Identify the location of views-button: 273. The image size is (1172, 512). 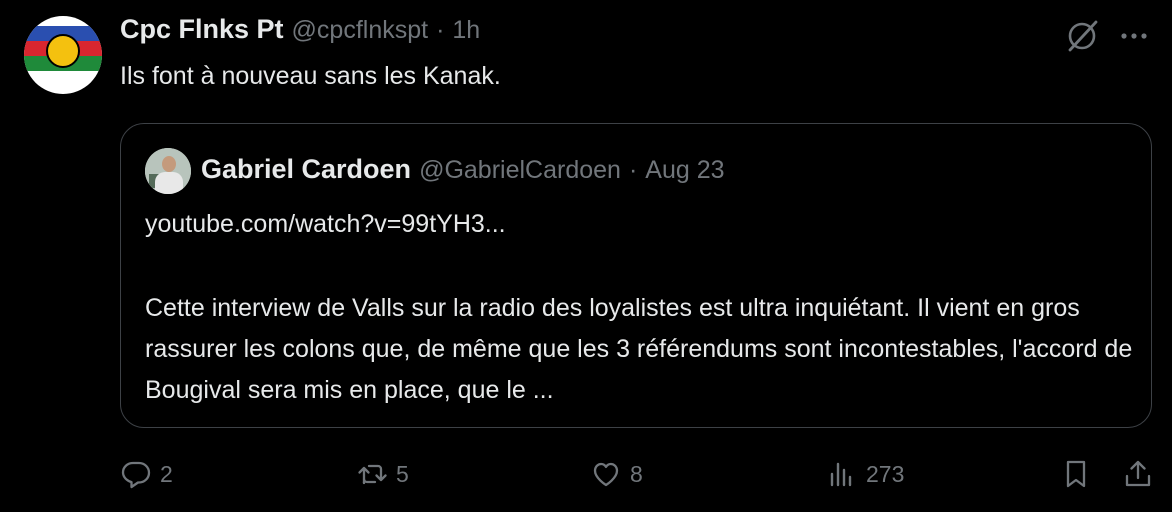
(865, 474).